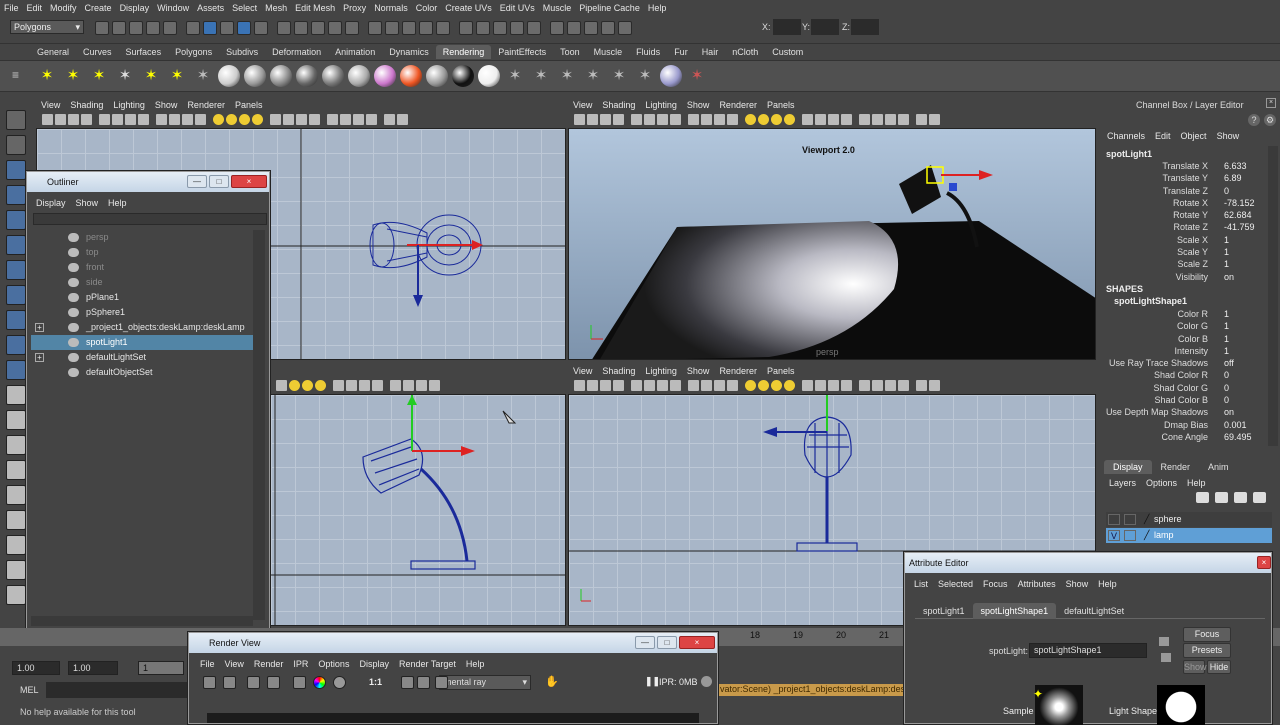 This screenshot has height=725, width=1280. Describe the element at coordinates (1207, 650) in the screenshot. I see `ae-presets-button: Presets` at that location.